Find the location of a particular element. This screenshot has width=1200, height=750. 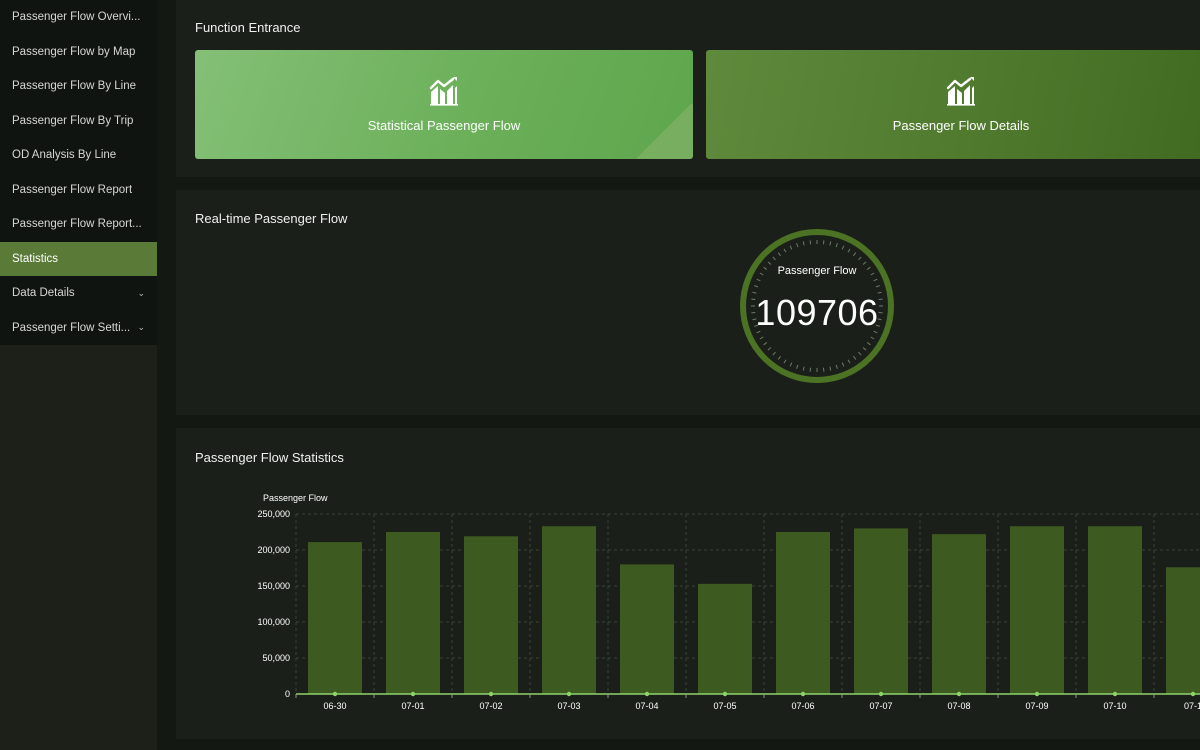

x-tick-label: 07-06 is located at coordinates (802, 706).